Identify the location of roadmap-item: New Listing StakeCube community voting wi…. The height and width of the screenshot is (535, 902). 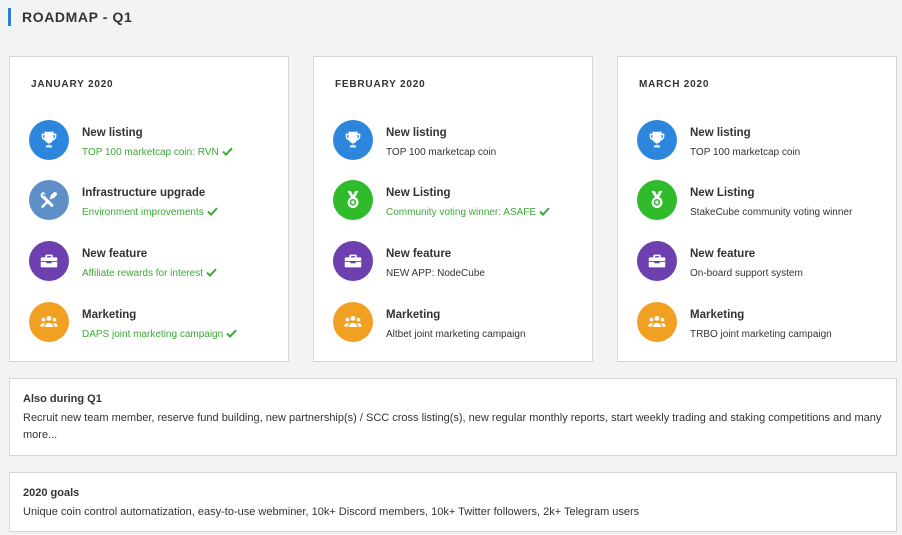
(762, 201).